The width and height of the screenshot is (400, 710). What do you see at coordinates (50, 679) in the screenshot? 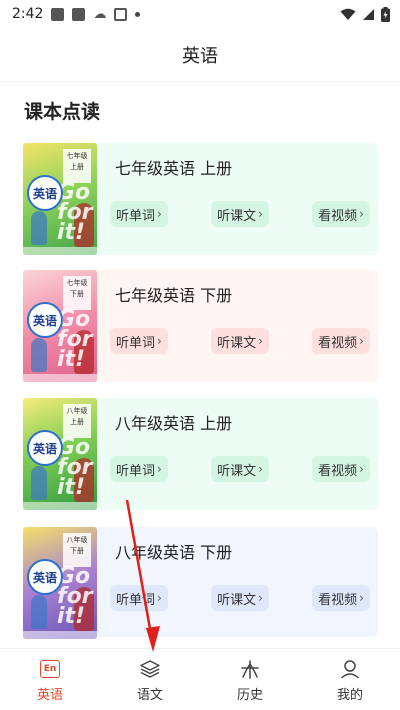
I see `tab-english: En 英语` at bounding box center [50, 679].